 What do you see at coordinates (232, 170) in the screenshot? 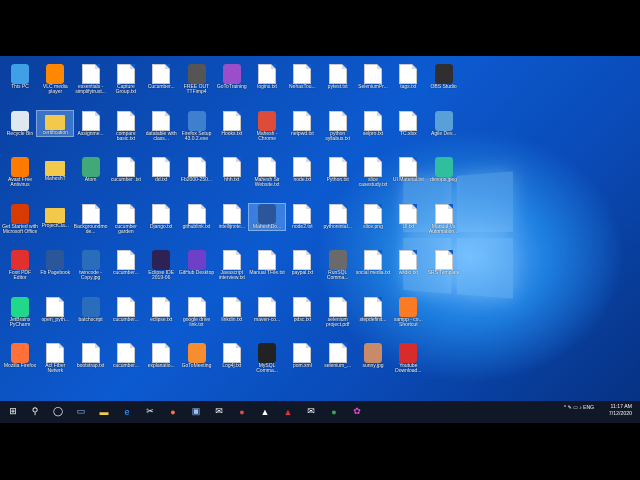
I see `desktop-icon: hhh.txt` at bounding box center [232, 170].